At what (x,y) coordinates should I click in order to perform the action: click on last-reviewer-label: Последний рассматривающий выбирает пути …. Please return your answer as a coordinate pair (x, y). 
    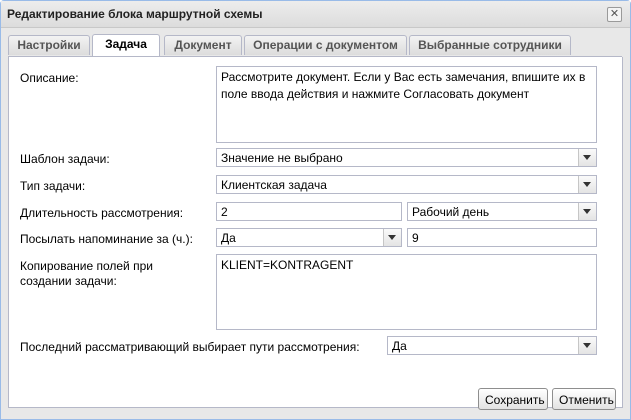
    Looking at the image, I should click on (190, 347).